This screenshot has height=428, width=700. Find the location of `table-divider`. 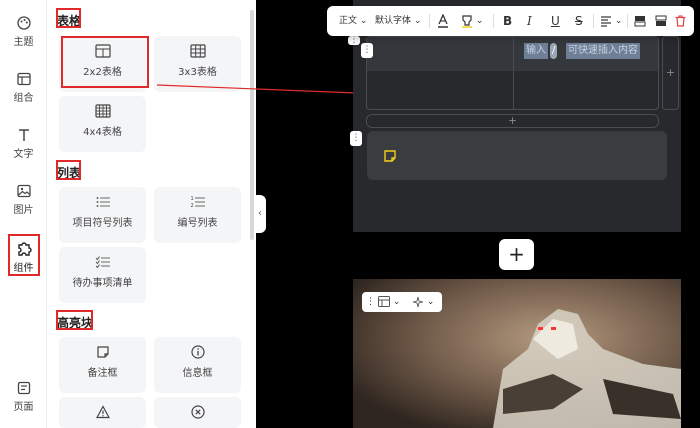

table-divider is located at coordinates (513, 73).